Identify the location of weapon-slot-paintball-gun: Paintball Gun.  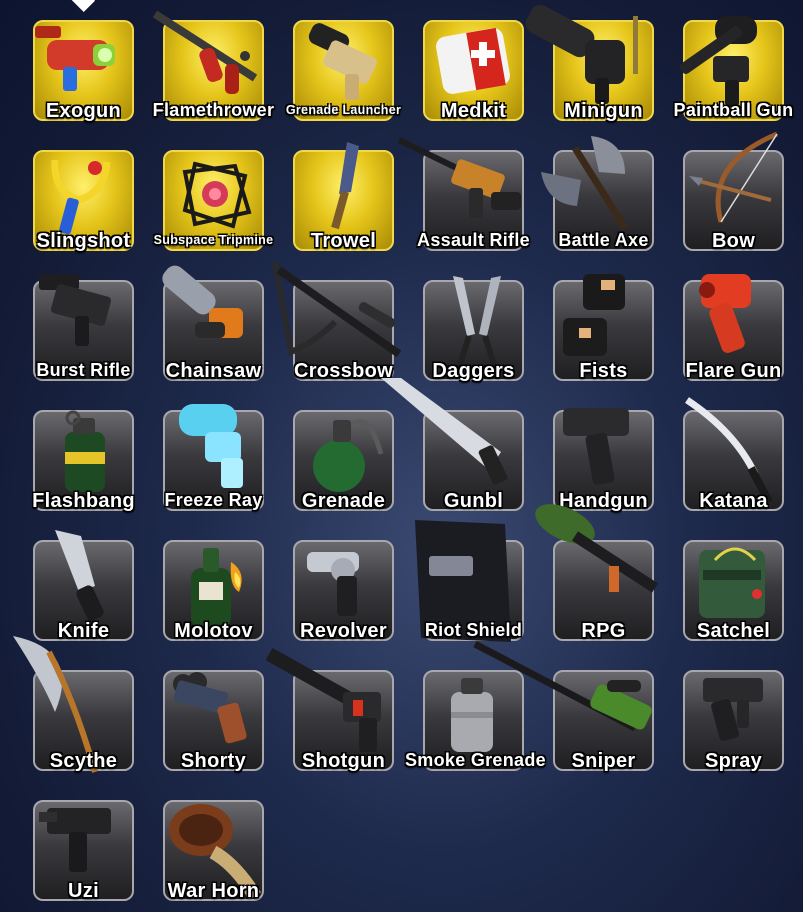
(733, 68).